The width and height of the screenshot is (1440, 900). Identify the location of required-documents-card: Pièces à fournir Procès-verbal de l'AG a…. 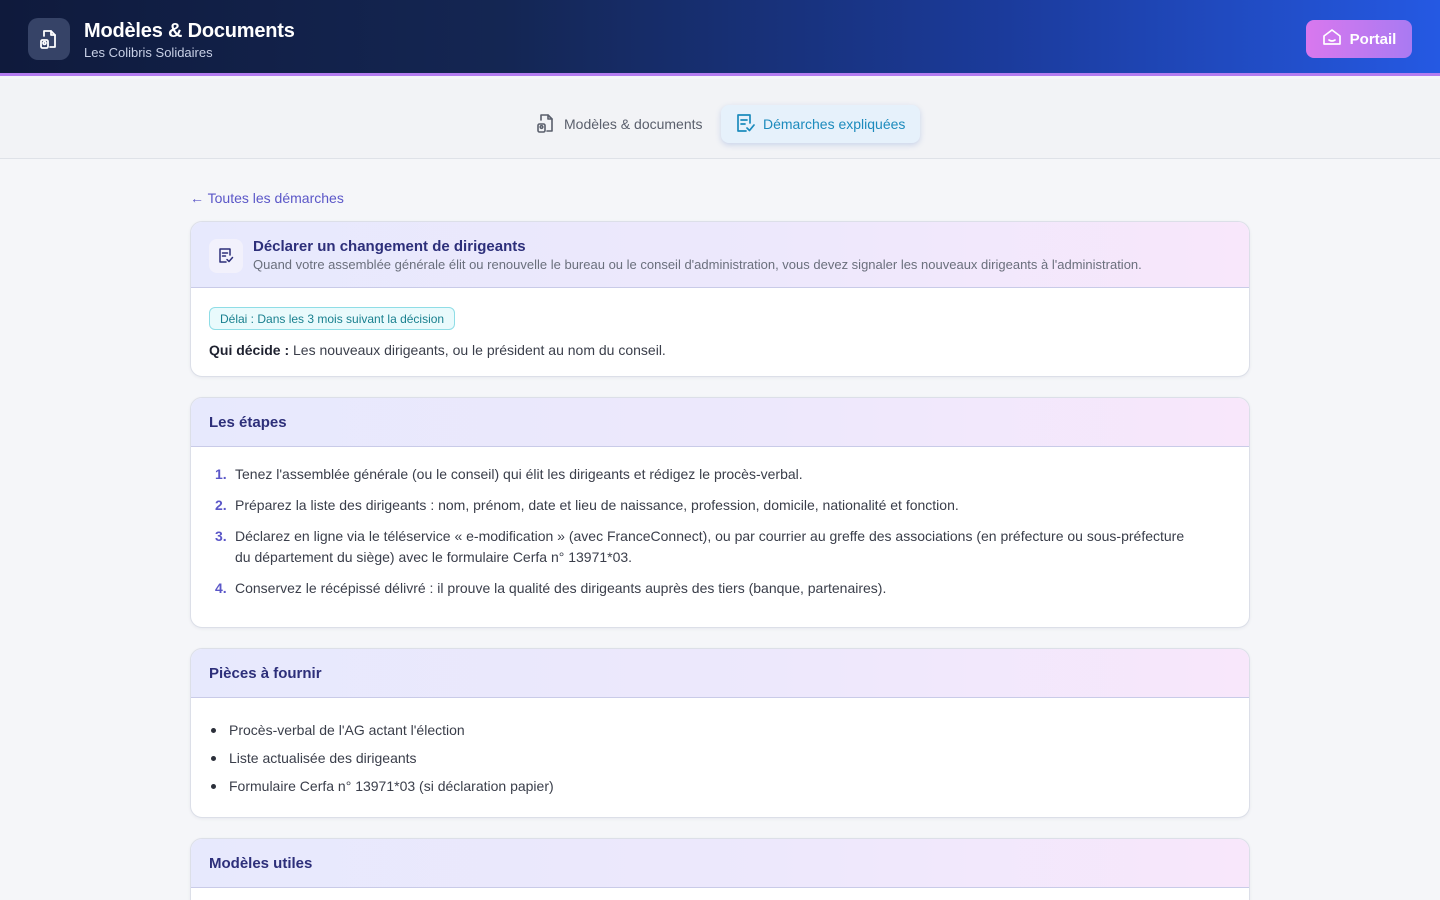
(720, 733).